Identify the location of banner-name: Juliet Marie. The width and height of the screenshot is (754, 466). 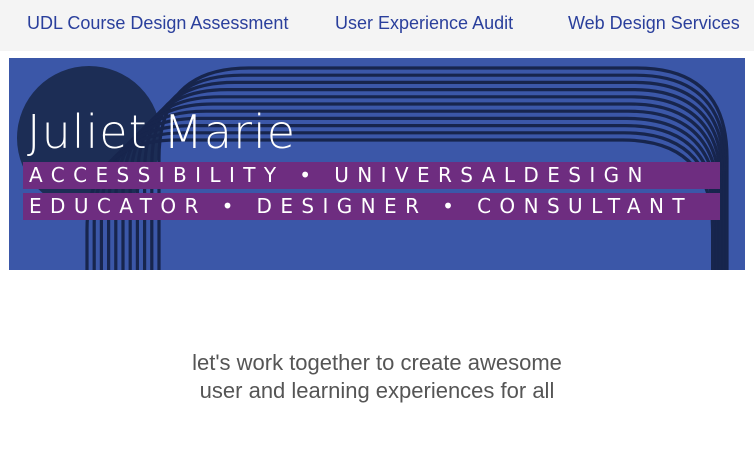
(162, 132).